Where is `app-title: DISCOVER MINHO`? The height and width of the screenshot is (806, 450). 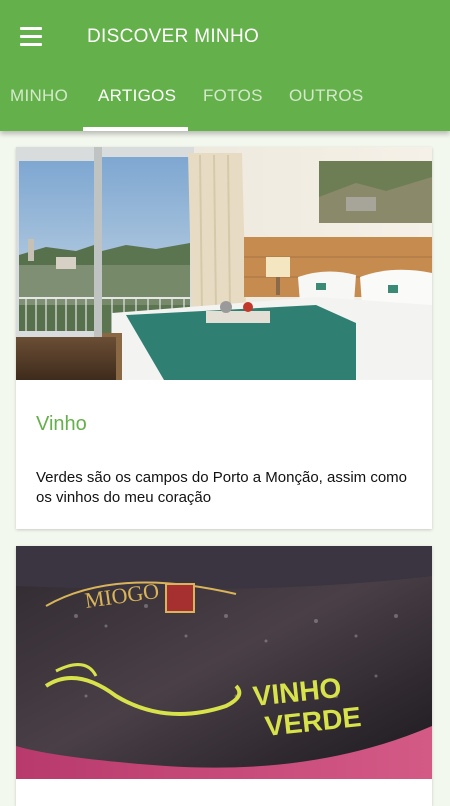 app-title: DISCOVER MINHO is located at coordinates (173, 36).